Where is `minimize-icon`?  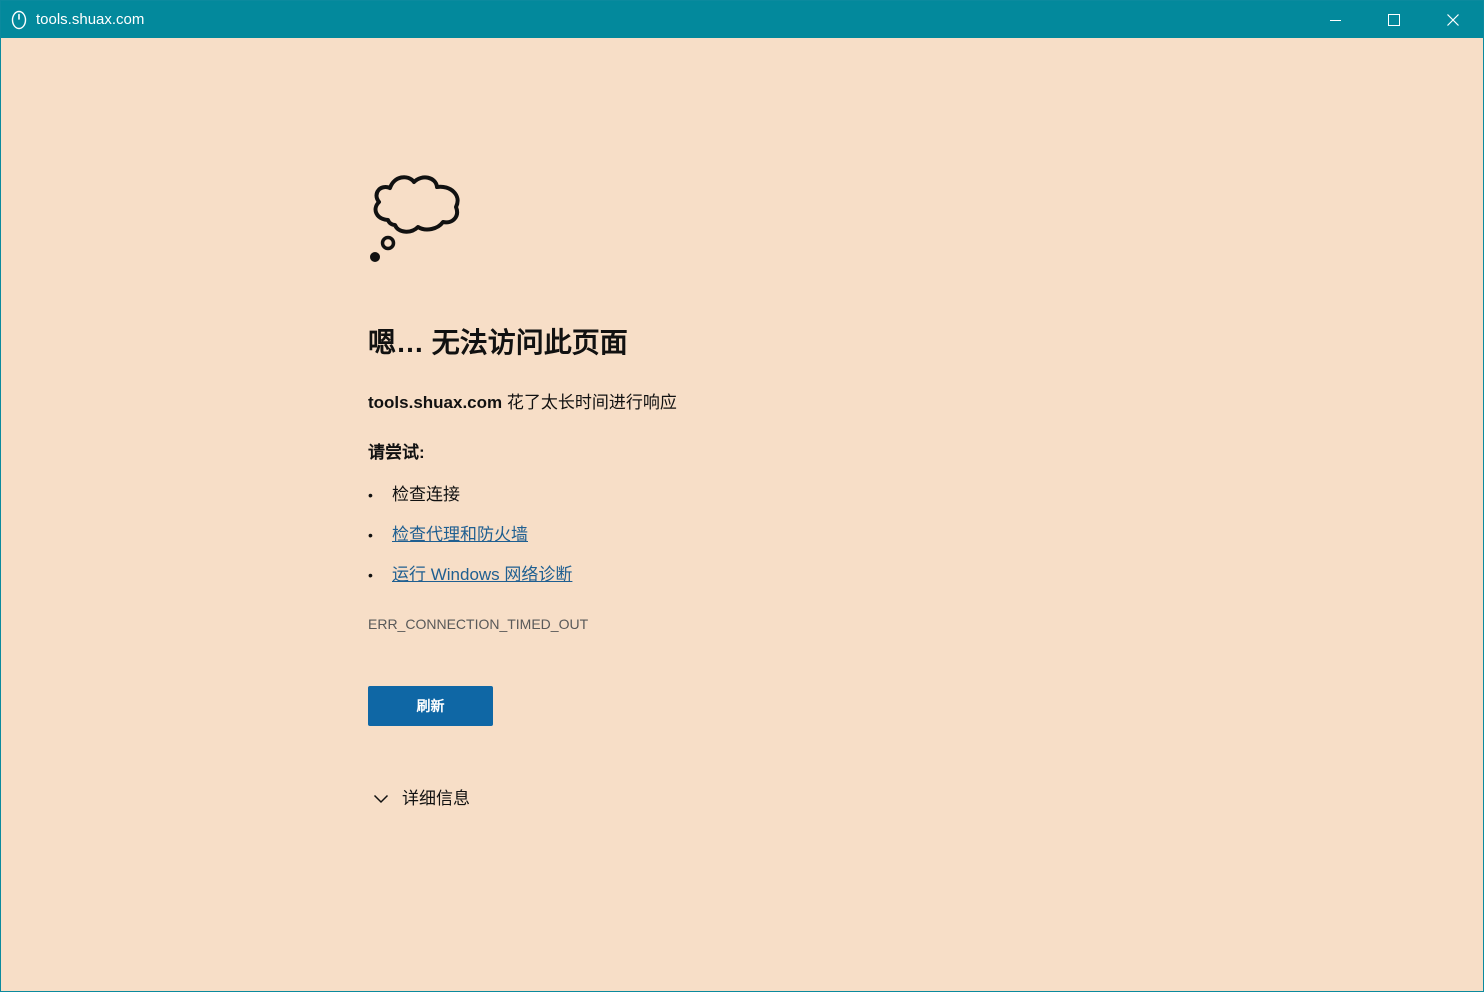
minimize-icon is located at coordinates (1335, 20).